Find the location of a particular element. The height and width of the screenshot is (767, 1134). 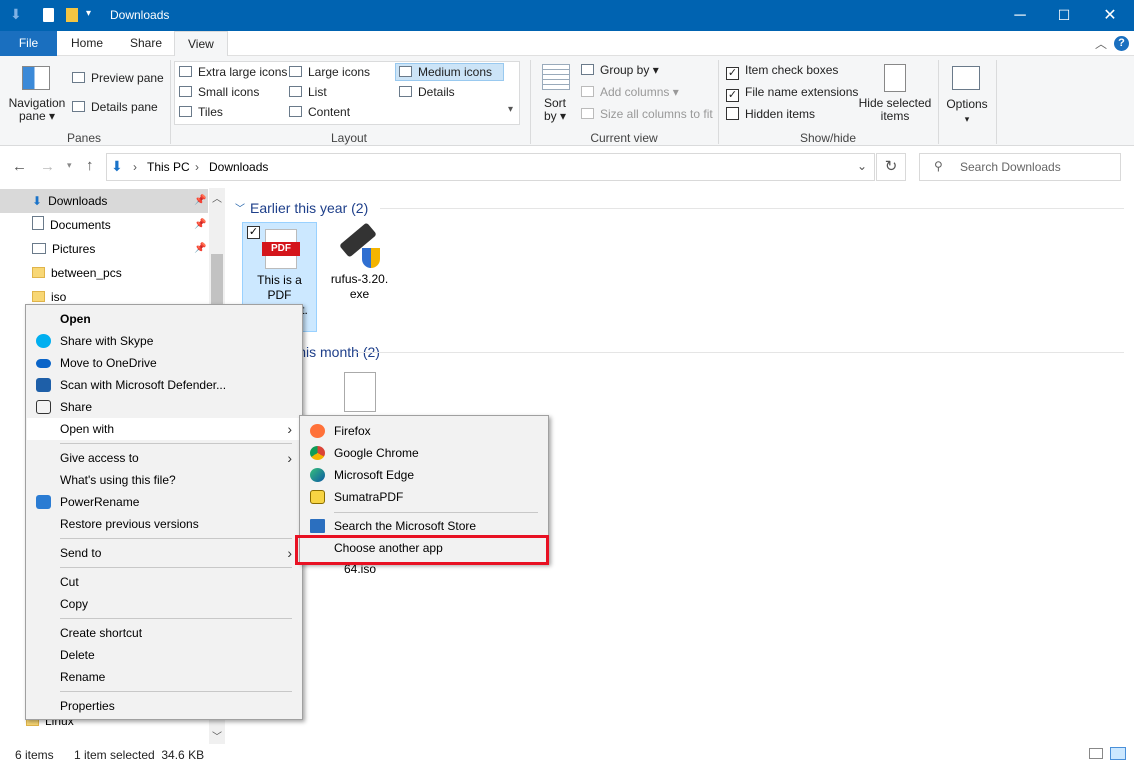

up-icon: ↑ is located at coordinates (90, 165).